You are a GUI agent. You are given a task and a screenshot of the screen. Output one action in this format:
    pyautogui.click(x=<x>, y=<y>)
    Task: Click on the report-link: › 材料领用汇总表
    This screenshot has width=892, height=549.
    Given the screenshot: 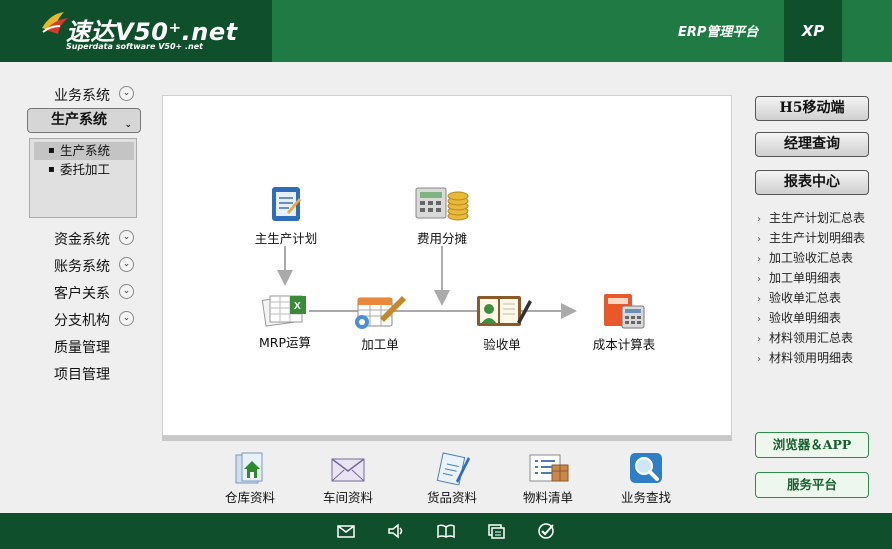 What is the action you would take?
    pyautogui.click(x=805, y=337)
    